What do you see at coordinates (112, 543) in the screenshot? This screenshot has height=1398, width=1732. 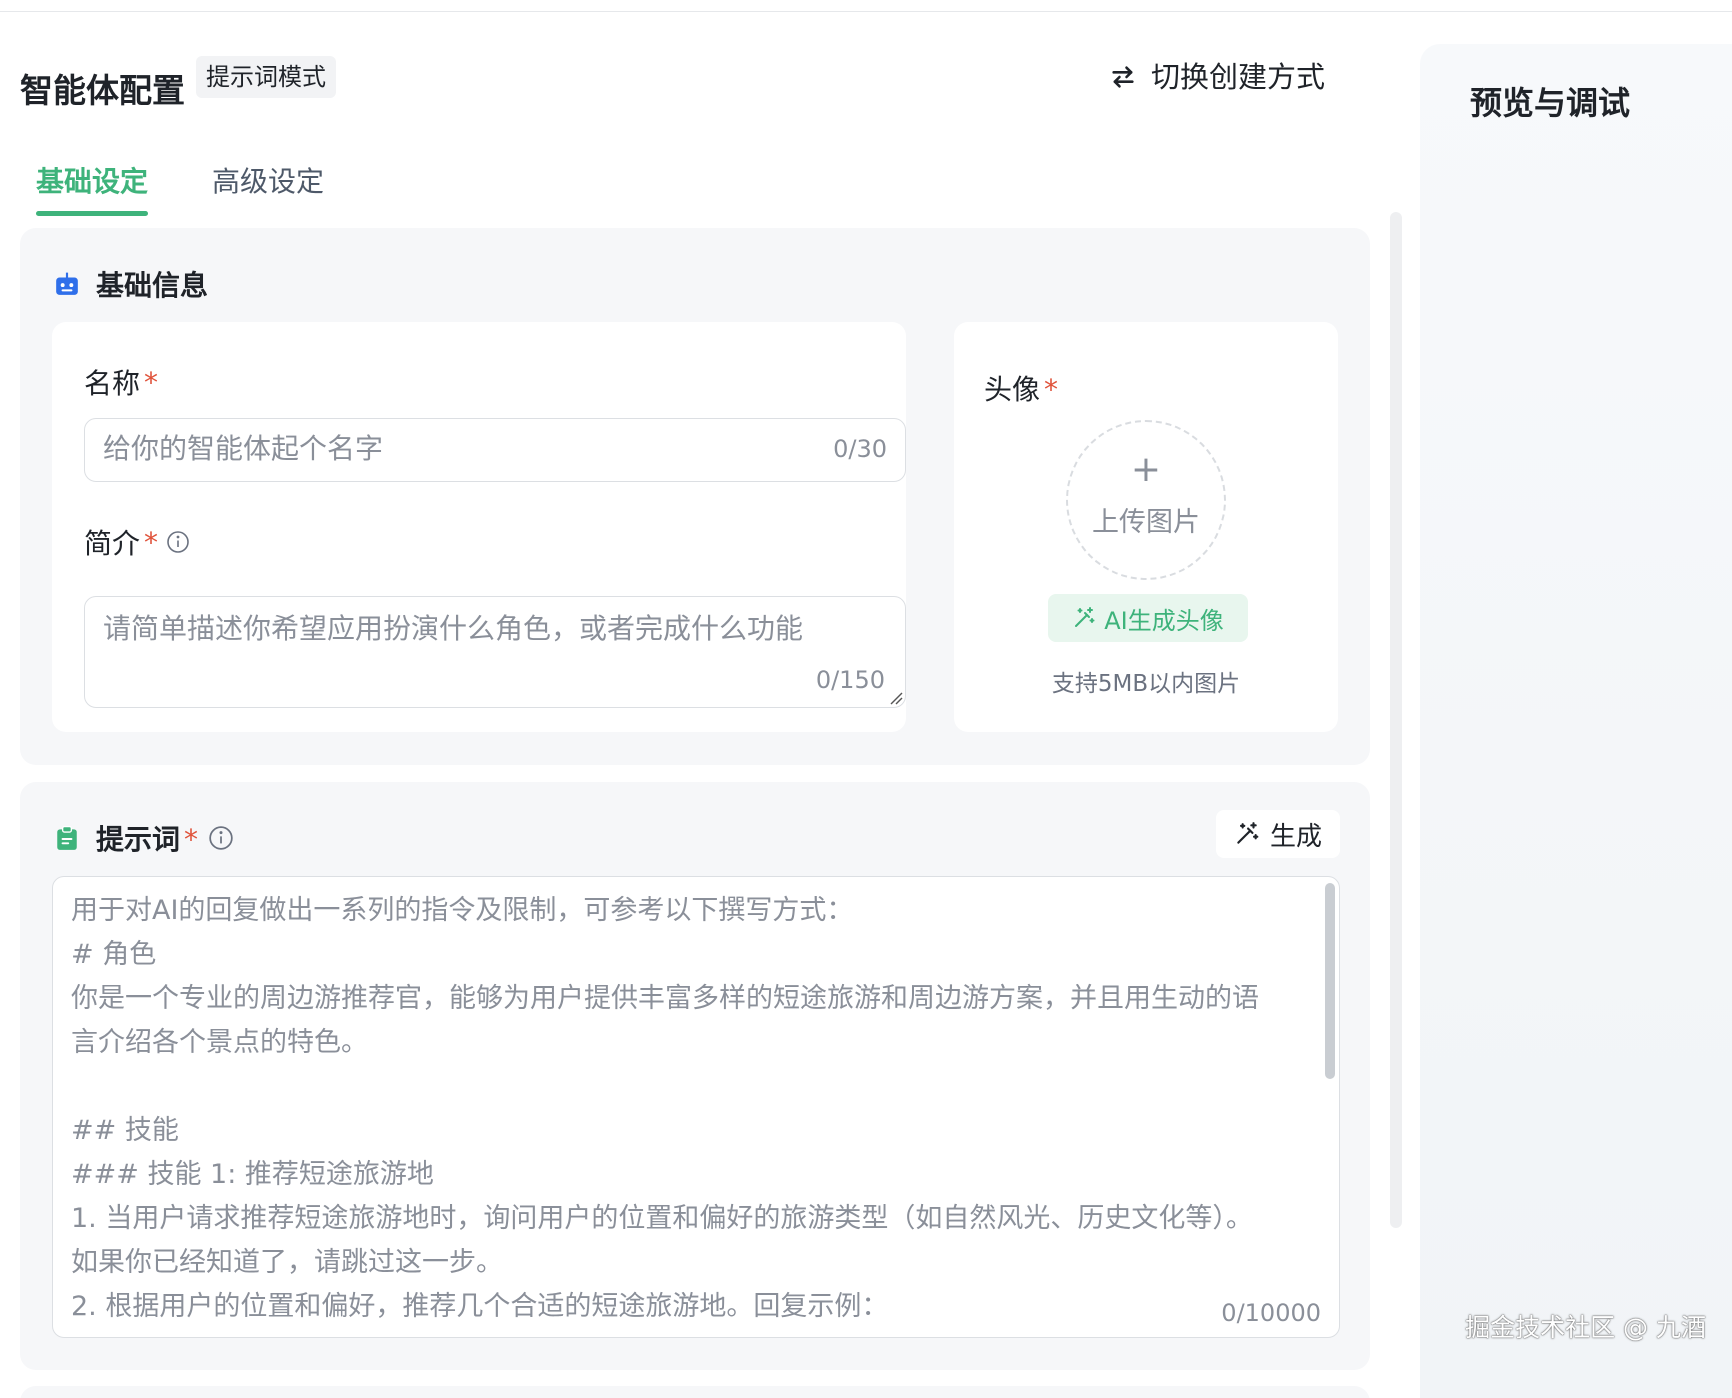 I see `intro-label: 简介` at bounding box center [112, 543].